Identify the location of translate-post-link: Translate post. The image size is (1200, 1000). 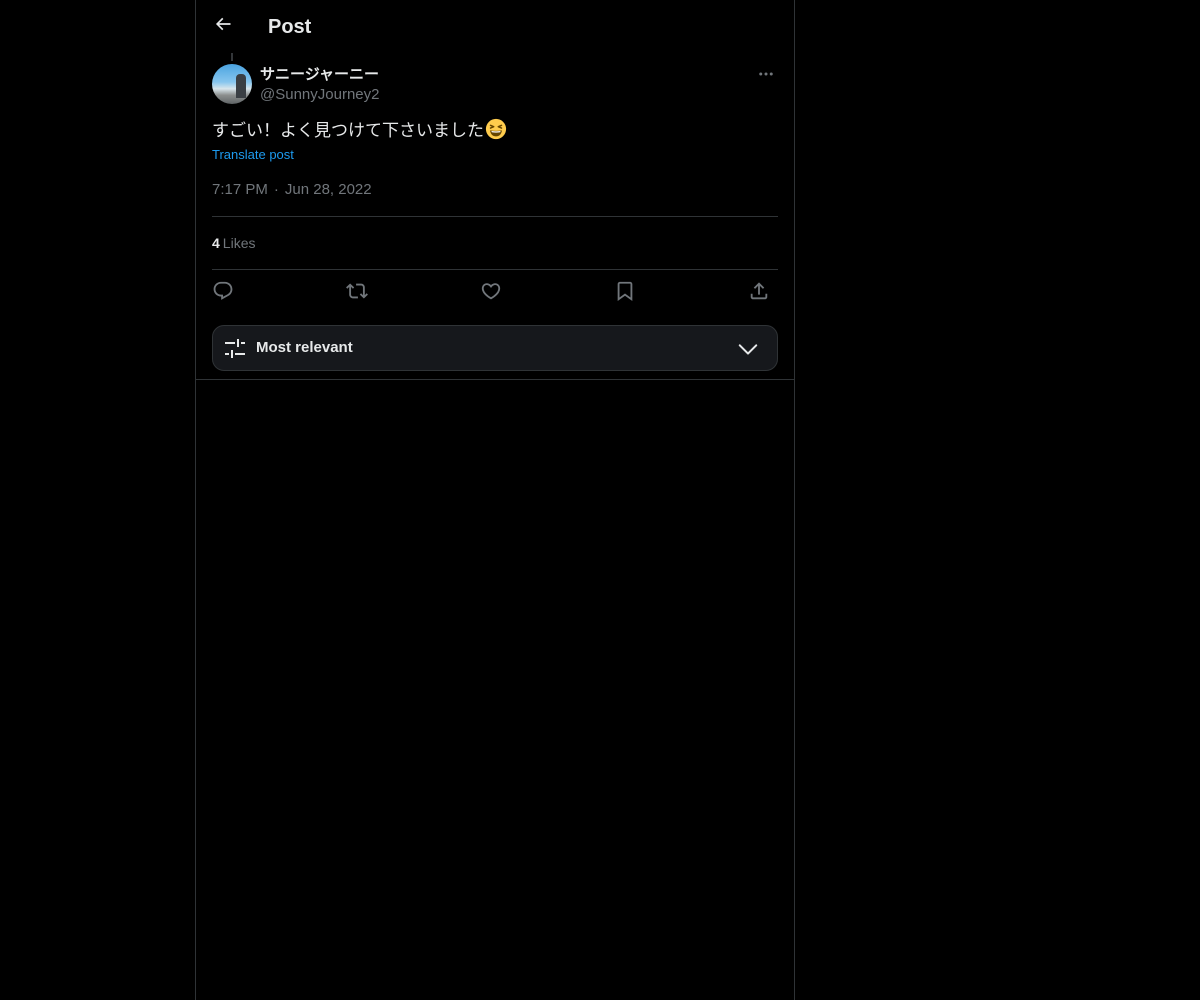
(253, 155).